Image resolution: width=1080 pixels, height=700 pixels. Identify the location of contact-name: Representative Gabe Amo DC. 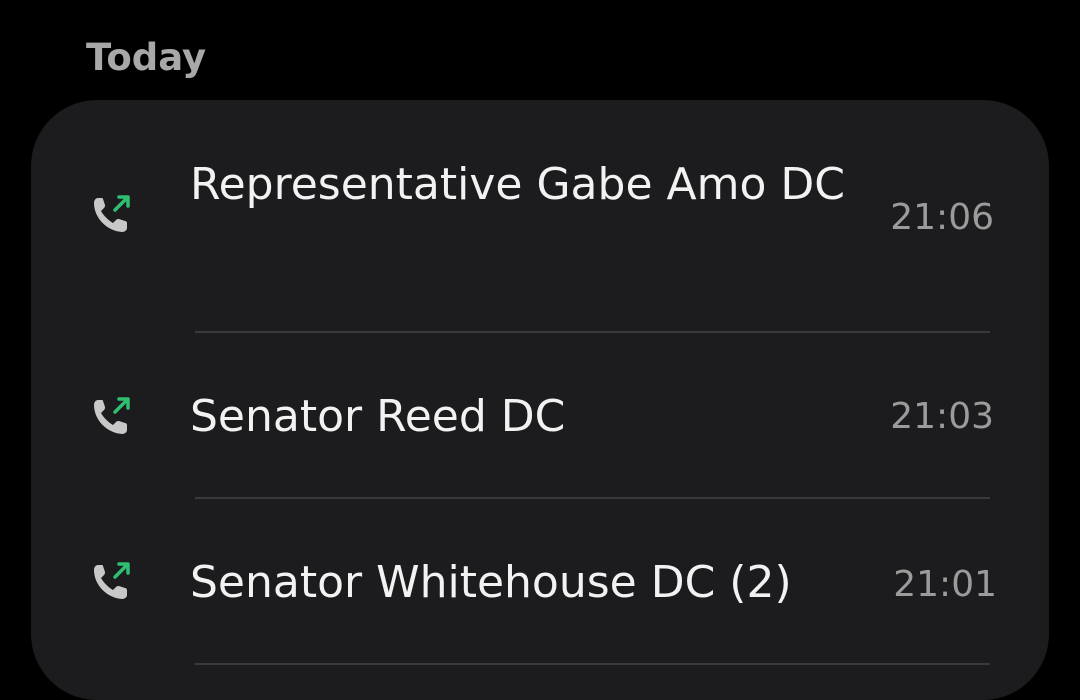
(517, 184).